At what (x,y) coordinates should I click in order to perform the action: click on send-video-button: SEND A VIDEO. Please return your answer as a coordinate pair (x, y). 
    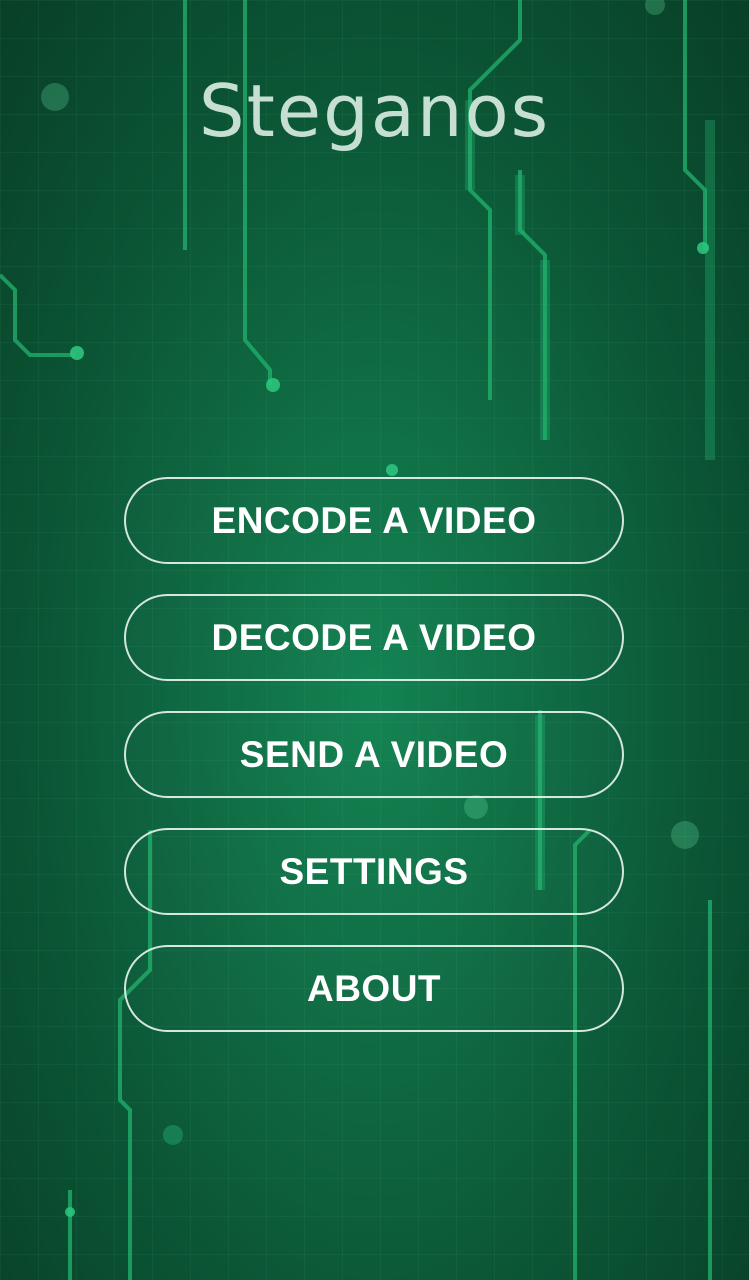
    Looking at the image, I should click on (374, 754).